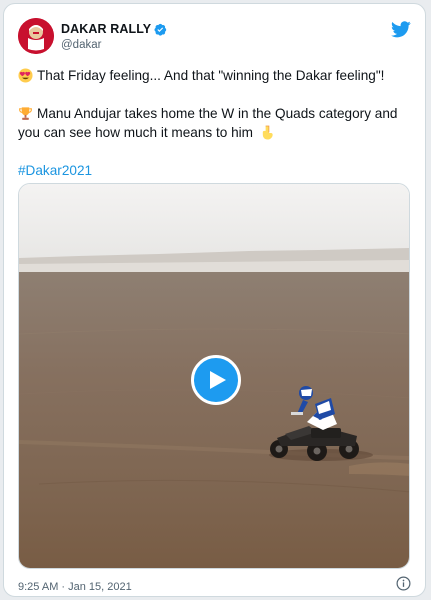 Image resolution: width=431 pixels, height=600 pixels. I want to click on display-name-row: DAKAR RALLY, so click(114, 29).